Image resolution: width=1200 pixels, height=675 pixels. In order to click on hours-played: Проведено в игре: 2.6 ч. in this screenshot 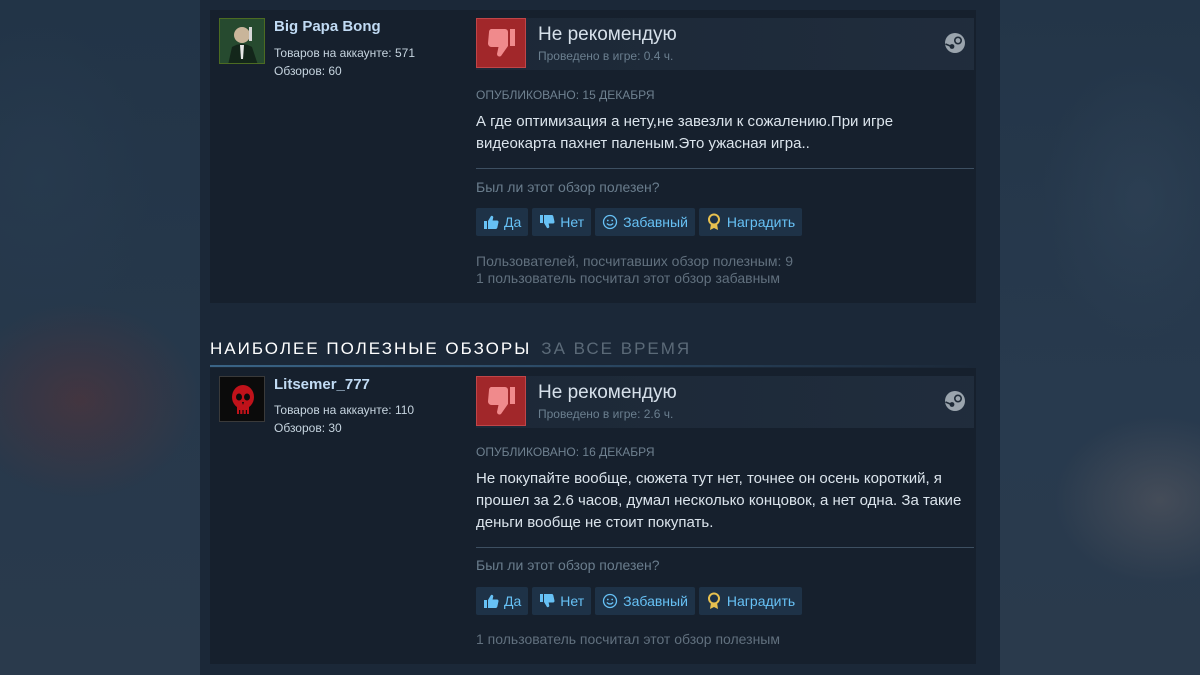, I will do `click(606, 414)`.